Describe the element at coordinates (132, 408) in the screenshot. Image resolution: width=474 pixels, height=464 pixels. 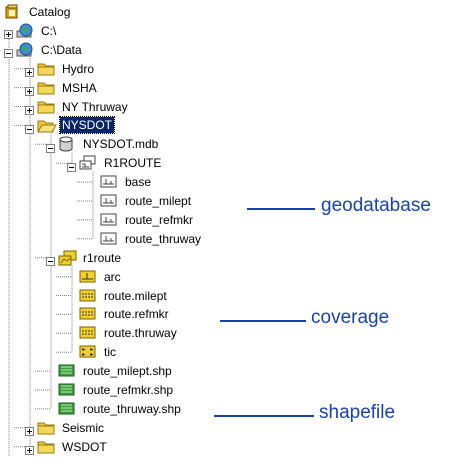
I see `tree-item-label: route_thruway.shp` at that location.